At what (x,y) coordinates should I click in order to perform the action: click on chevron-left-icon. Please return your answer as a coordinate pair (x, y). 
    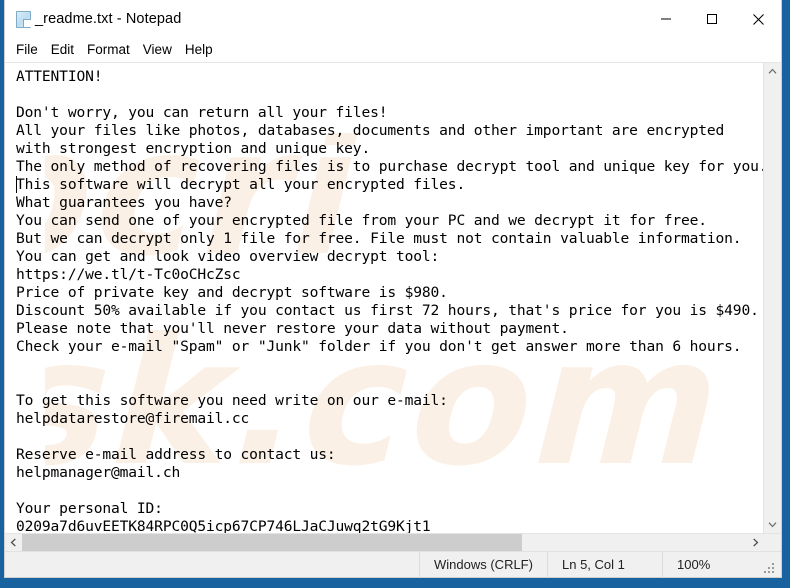
    Looking at the image, I should click on (13, 542).